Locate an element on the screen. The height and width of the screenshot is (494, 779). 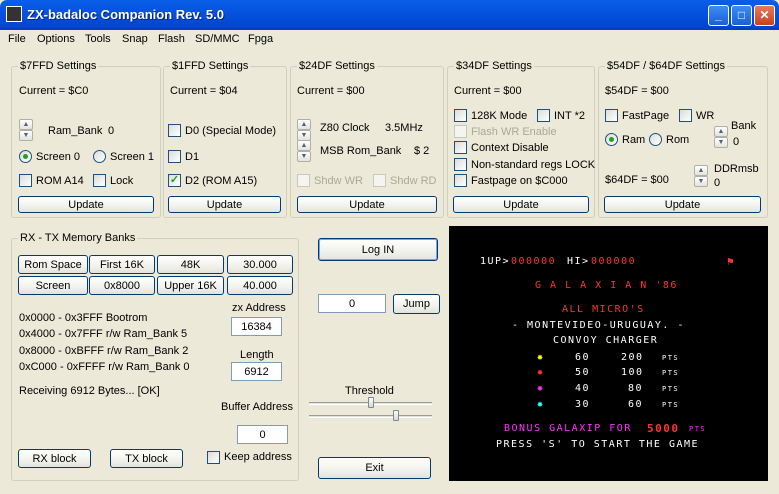
z80clock-value: 3.5MHz is located at coordinates (404, 128).